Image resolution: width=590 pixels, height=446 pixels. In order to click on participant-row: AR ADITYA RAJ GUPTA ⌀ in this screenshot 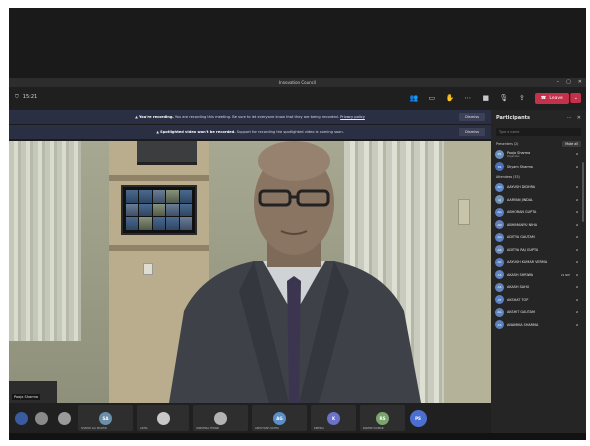, I will do `click(538, 250)`.